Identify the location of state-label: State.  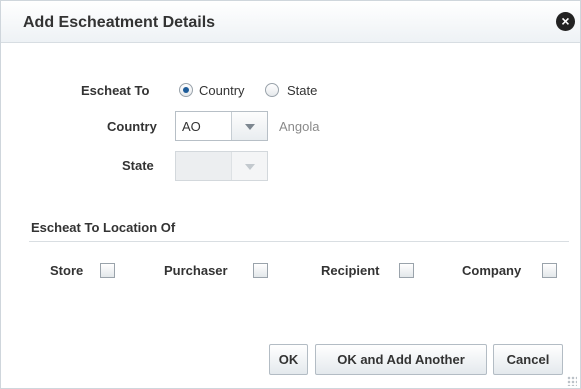
(138, 165).